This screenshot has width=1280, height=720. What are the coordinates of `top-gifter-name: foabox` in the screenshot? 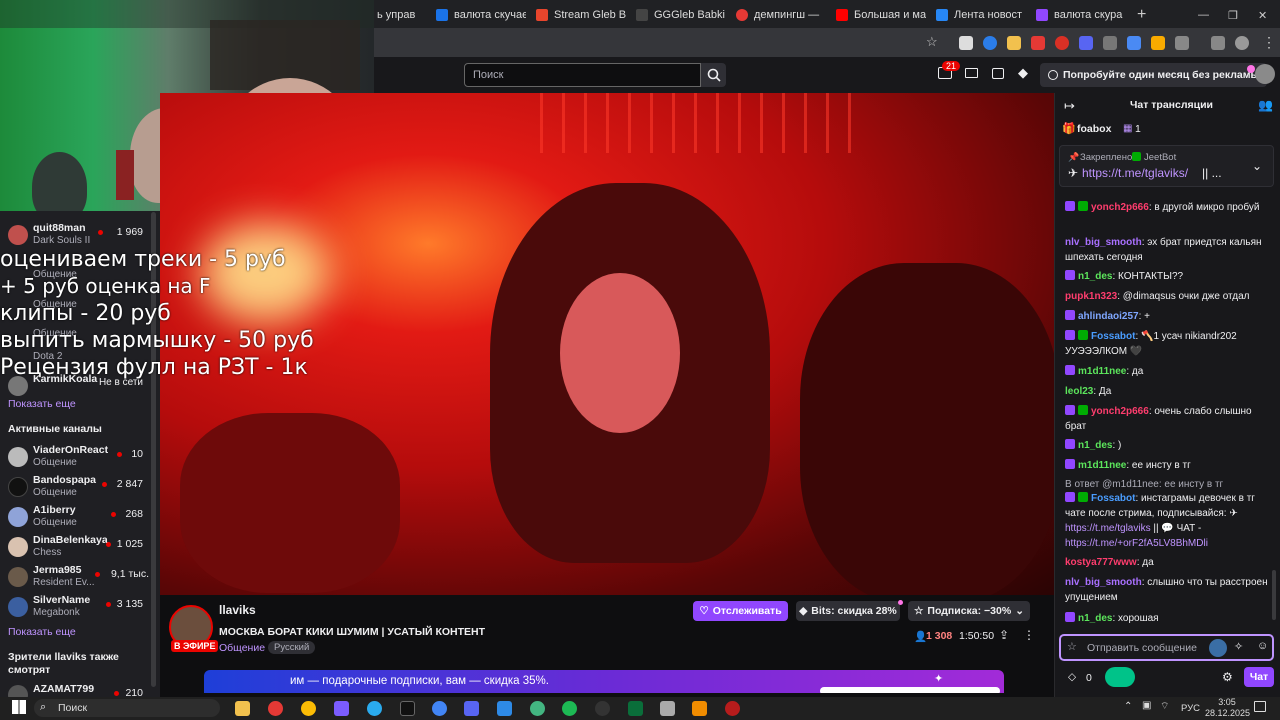 It's located at (1094, 129).